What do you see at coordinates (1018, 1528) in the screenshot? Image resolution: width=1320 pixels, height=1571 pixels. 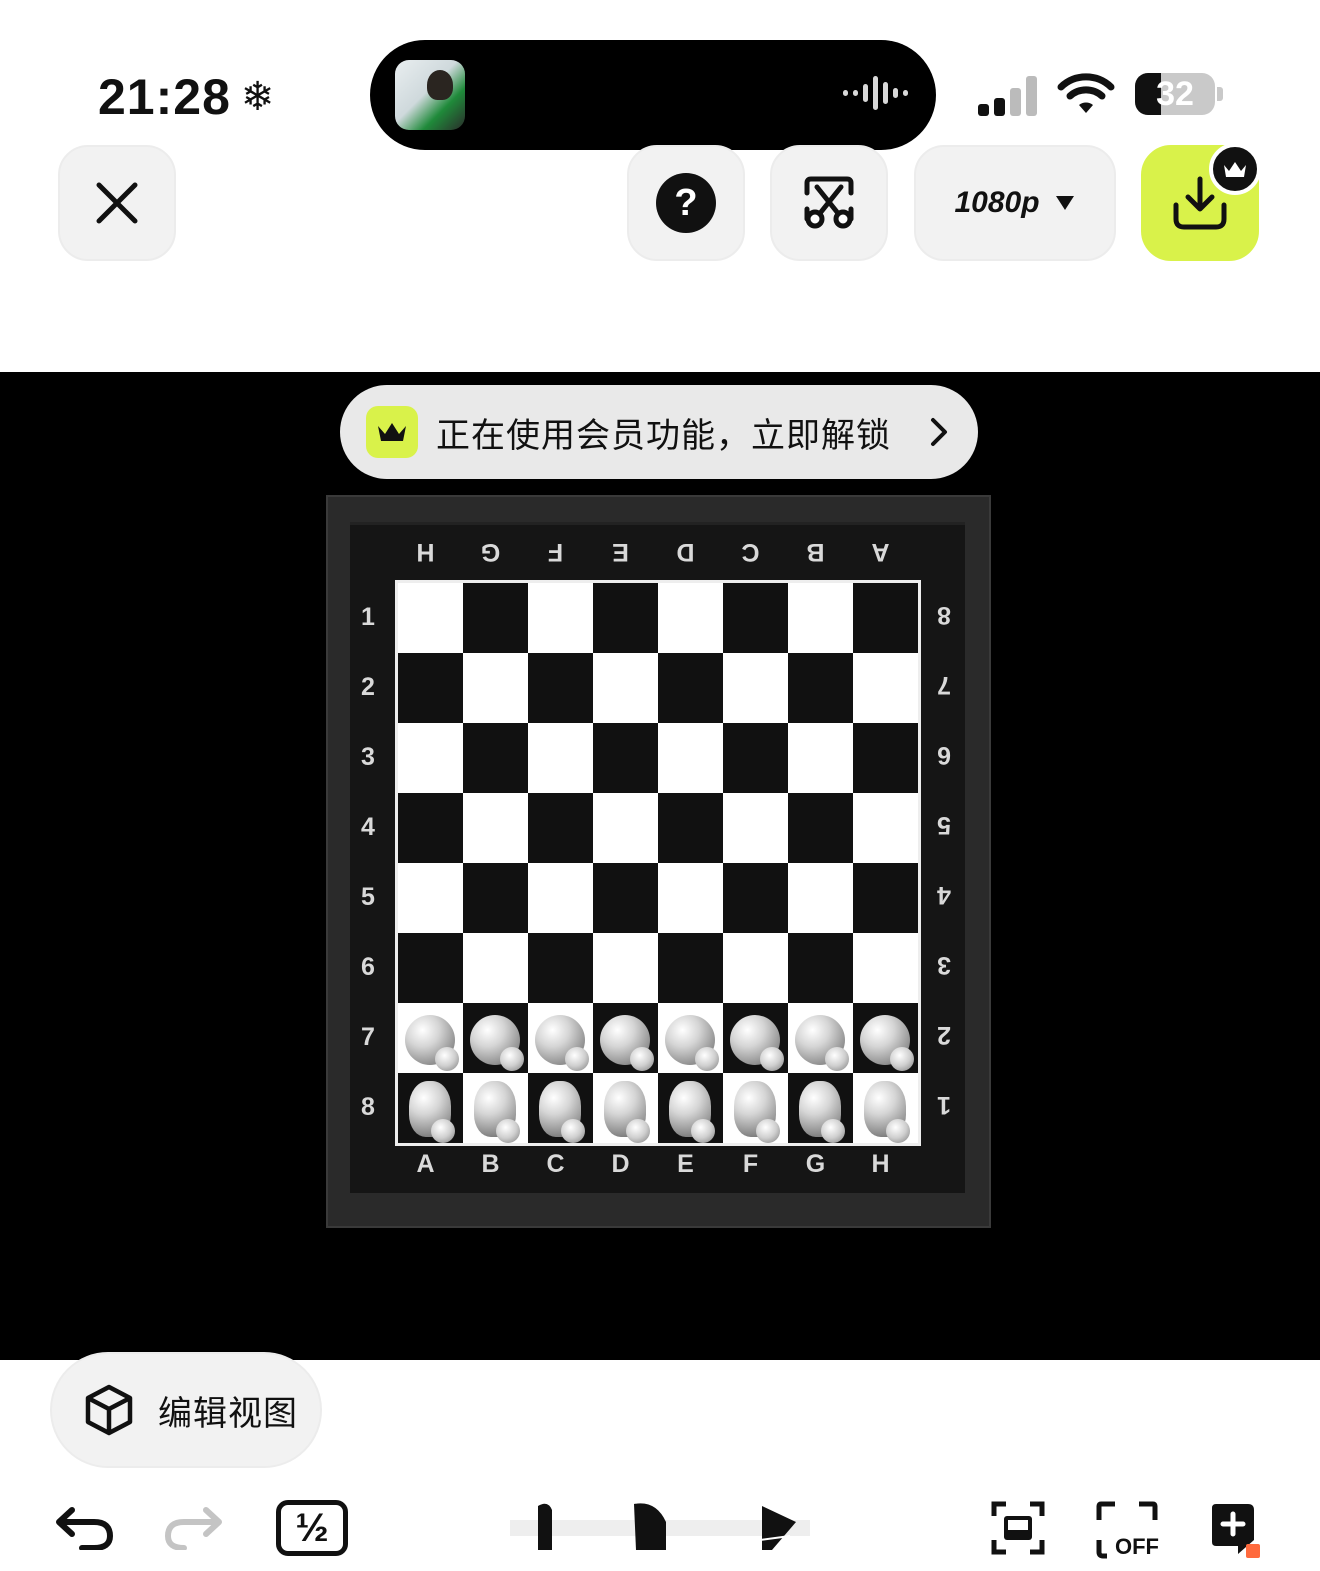 I see `fit-frame-button` at bounding box center [1018, 1528].